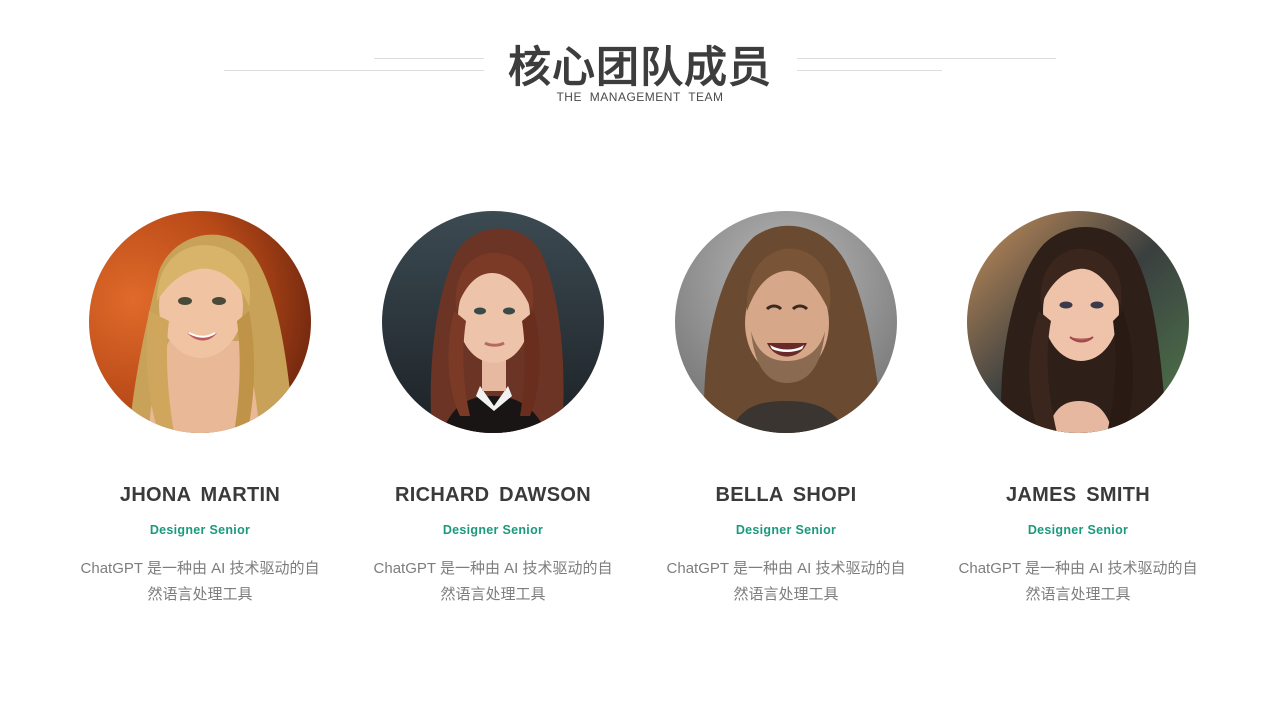 The image size is (1280, 720). I want to click on member-photo-portrait-brunette-woman, so click(1078, 322).